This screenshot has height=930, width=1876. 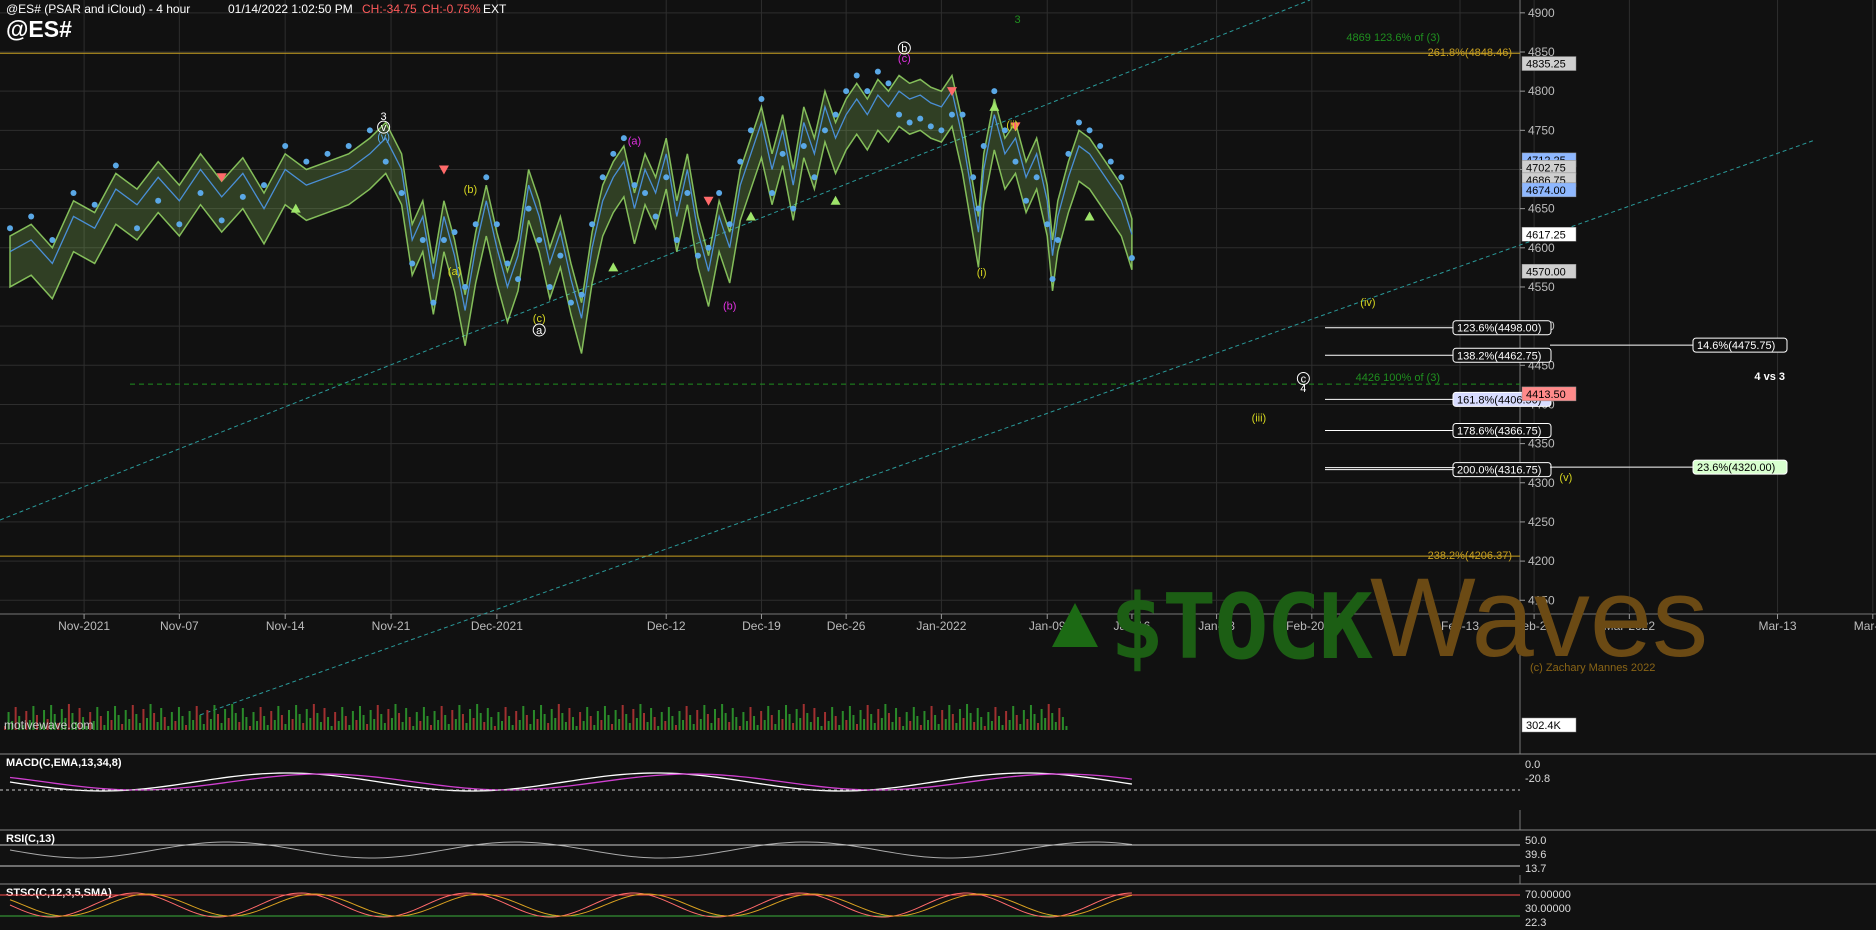 I want to click on price-tag-label: 4413.50, so click(x=1546, y=395).